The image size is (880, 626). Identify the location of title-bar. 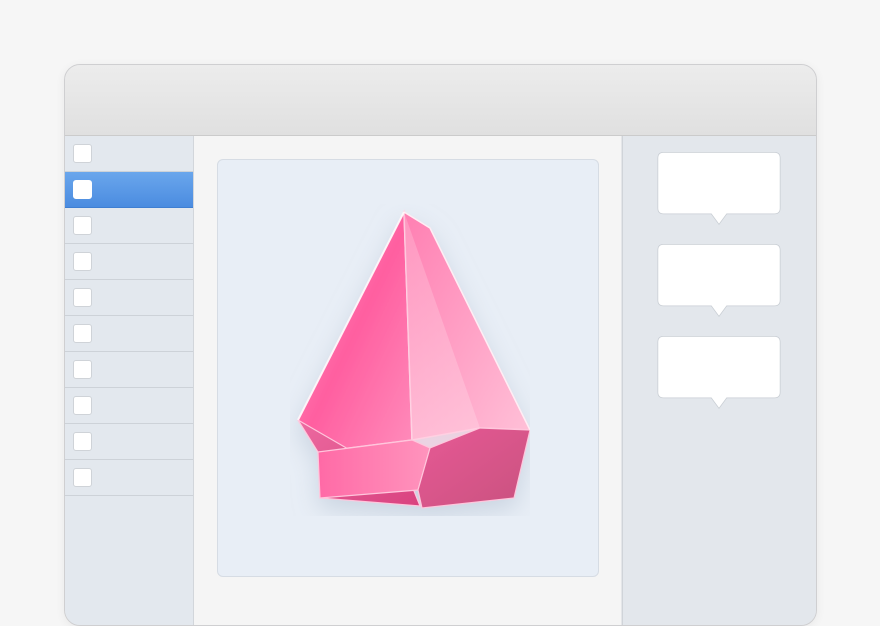
(440, 100).